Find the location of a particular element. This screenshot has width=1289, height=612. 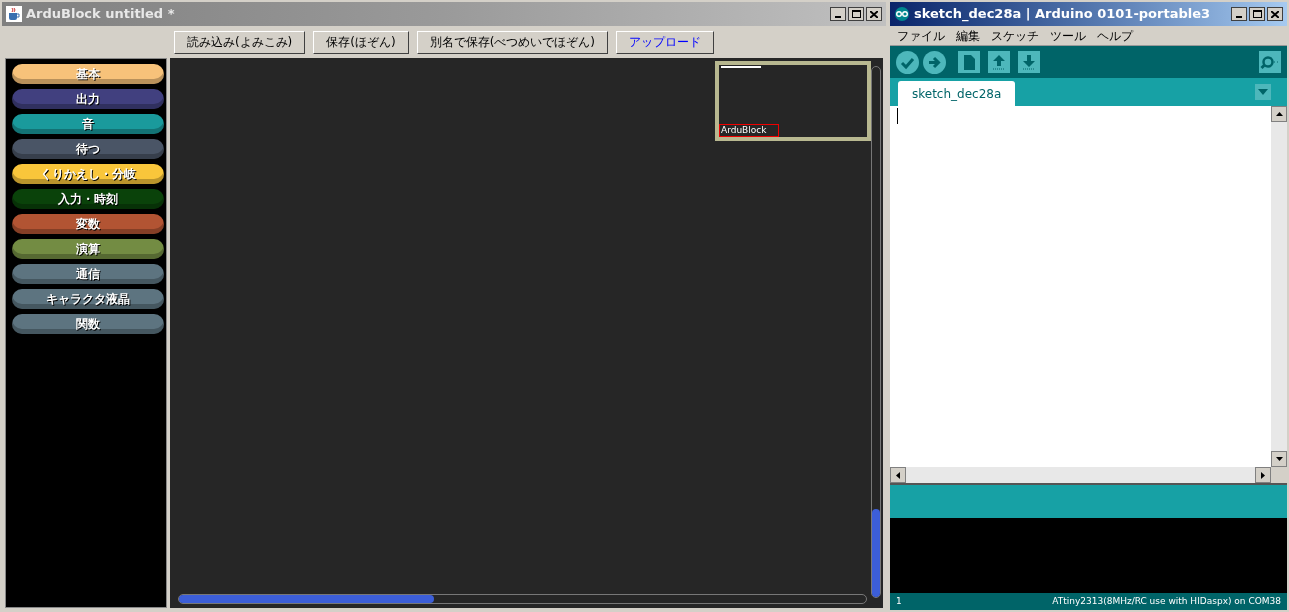

toolbar-button: 読み込み(よみこみ) is located at coordinates (239, 42).